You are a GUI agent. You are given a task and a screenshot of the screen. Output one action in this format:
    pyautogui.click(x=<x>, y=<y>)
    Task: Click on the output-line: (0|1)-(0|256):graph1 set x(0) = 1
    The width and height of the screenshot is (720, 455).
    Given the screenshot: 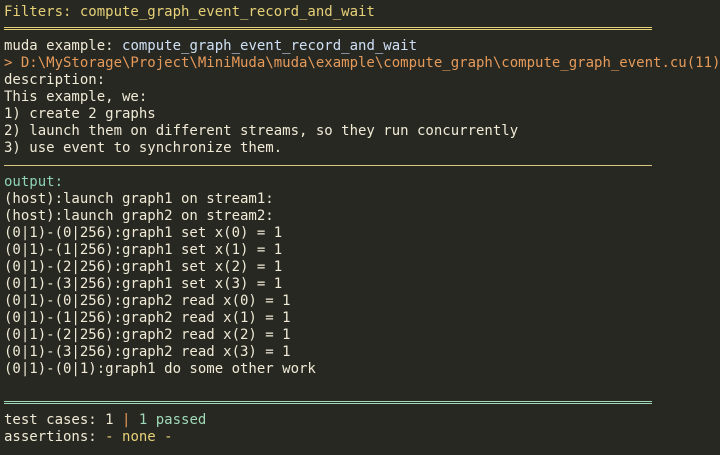 What is the action you would take?
    pyautogui.click(x=143, y=233)
    